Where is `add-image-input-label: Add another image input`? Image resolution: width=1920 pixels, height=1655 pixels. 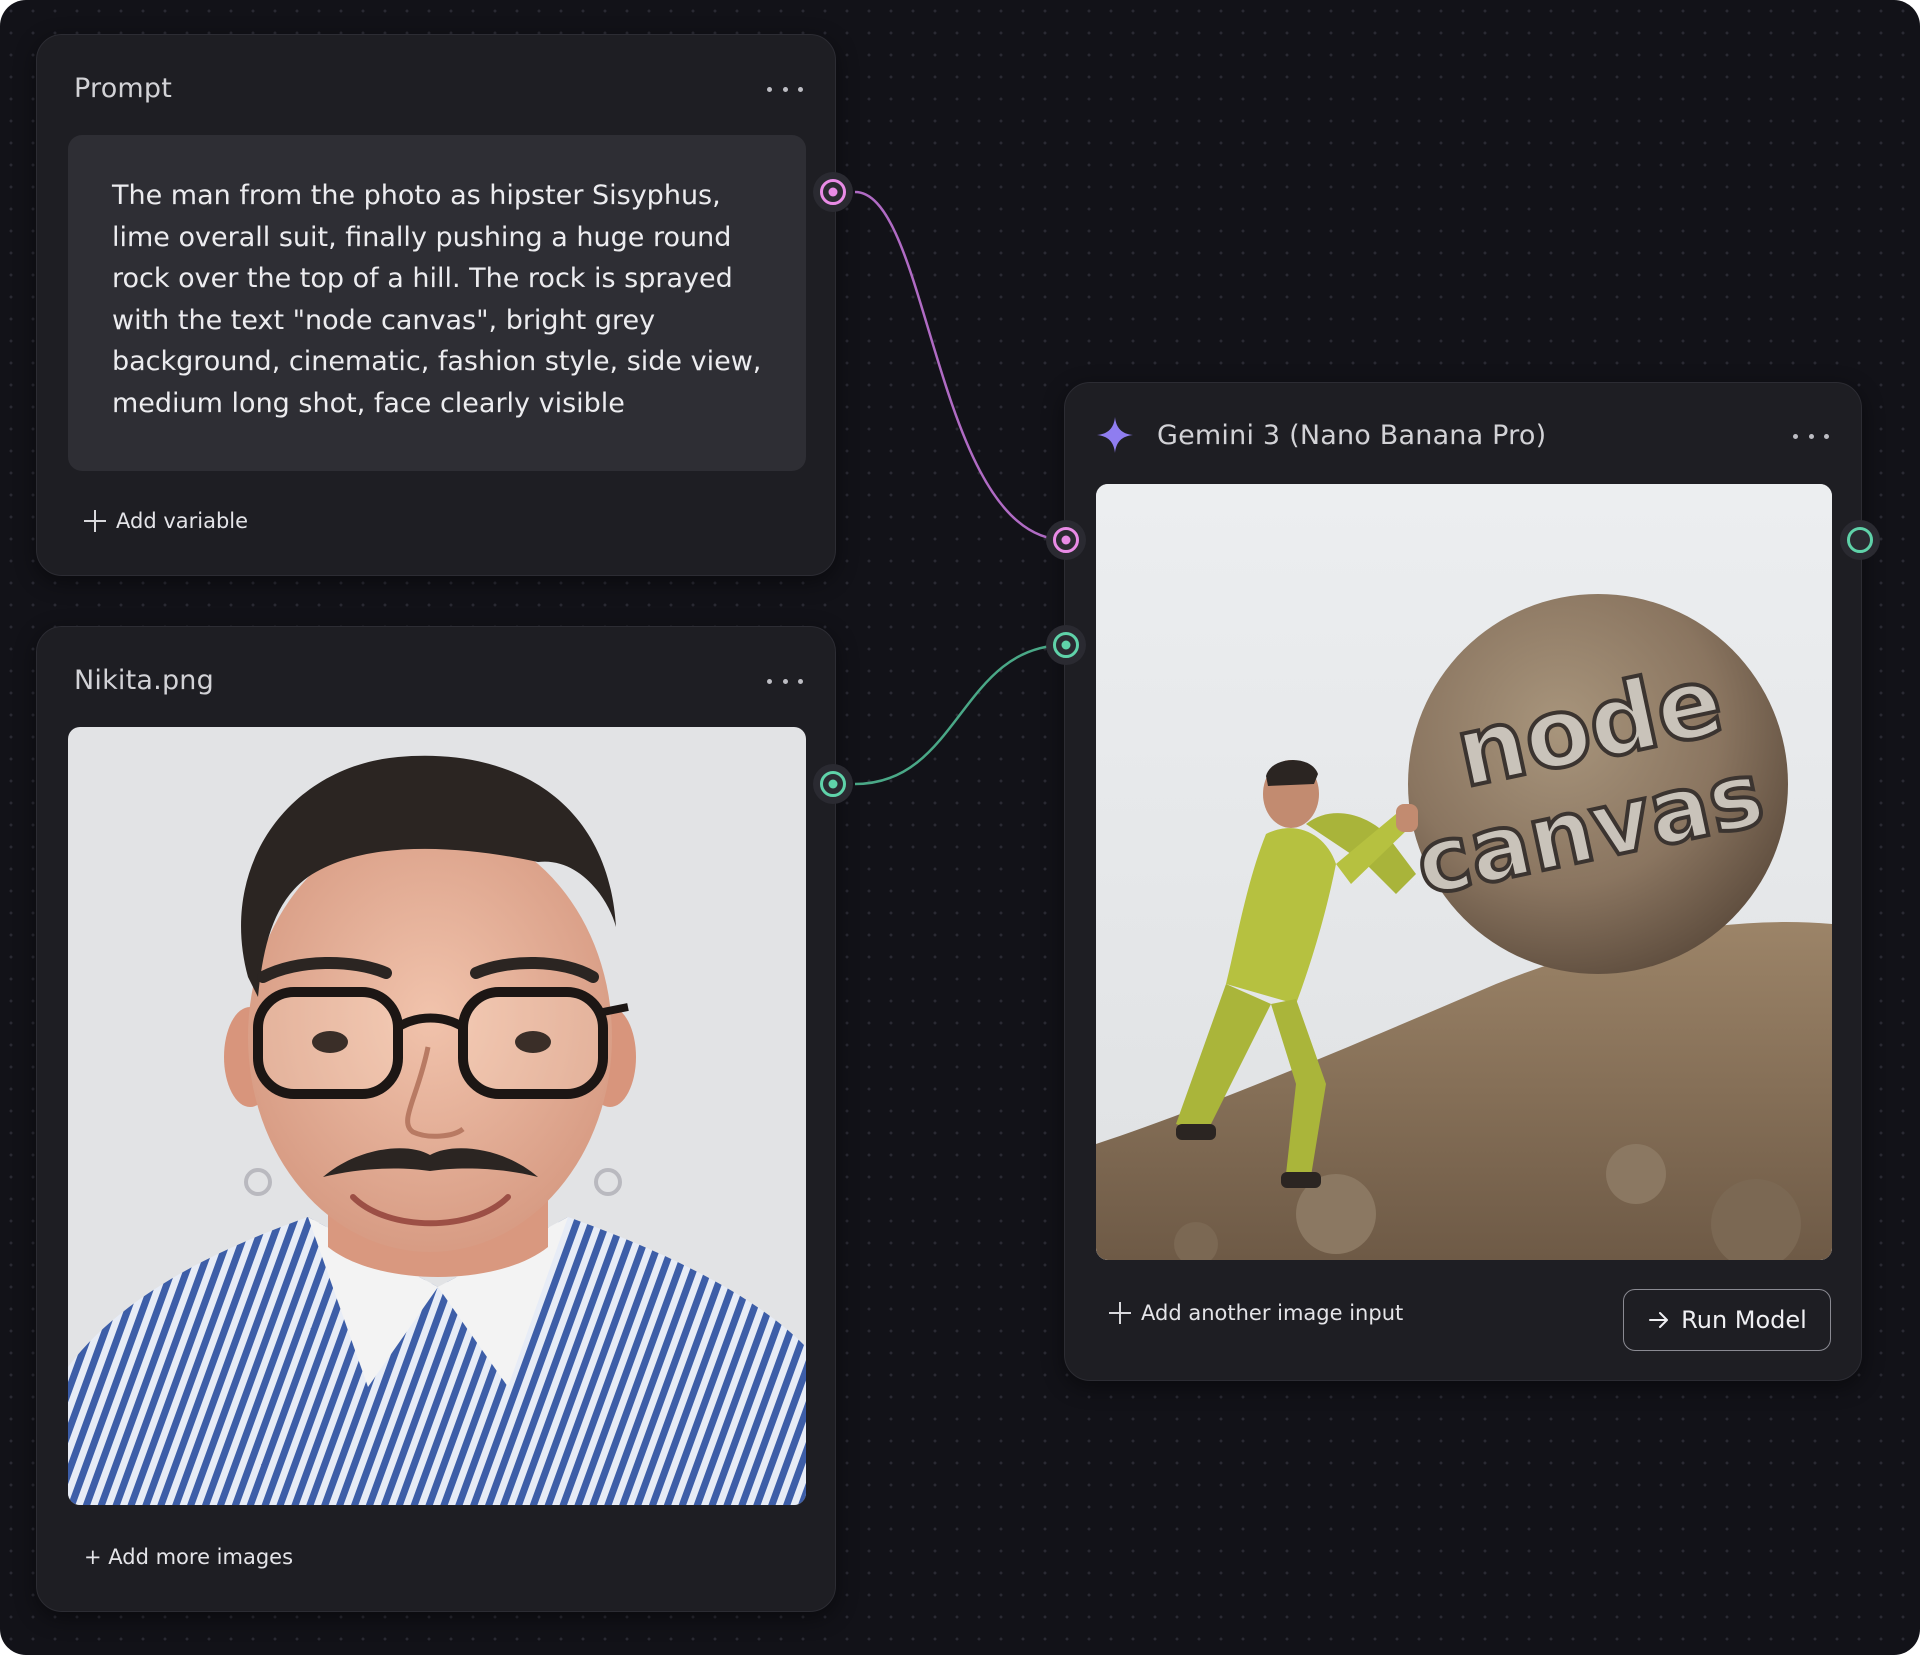 add-image-input-label: Add another image input is located at coordinates (1272, 1313).